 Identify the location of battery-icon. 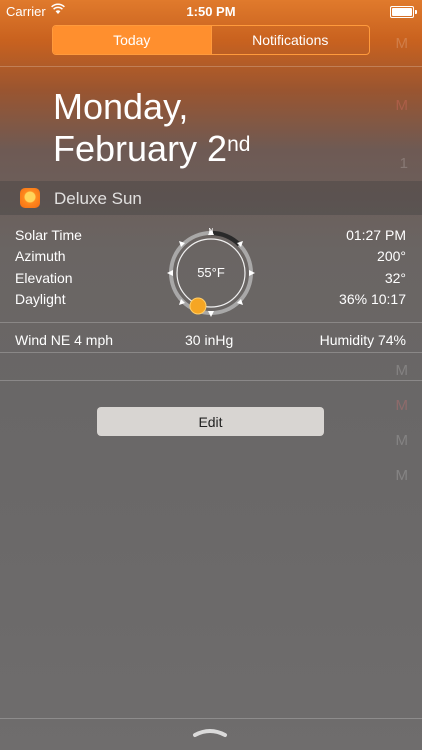
(403, 12).